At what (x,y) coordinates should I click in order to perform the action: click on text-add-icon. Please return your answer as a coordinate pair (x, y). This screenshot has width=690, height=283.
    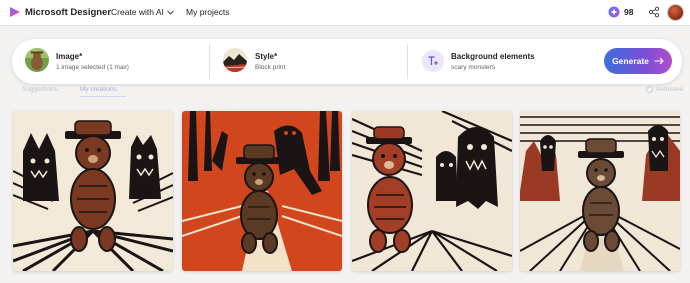
    Looking at the image, I should click on (433, 61).